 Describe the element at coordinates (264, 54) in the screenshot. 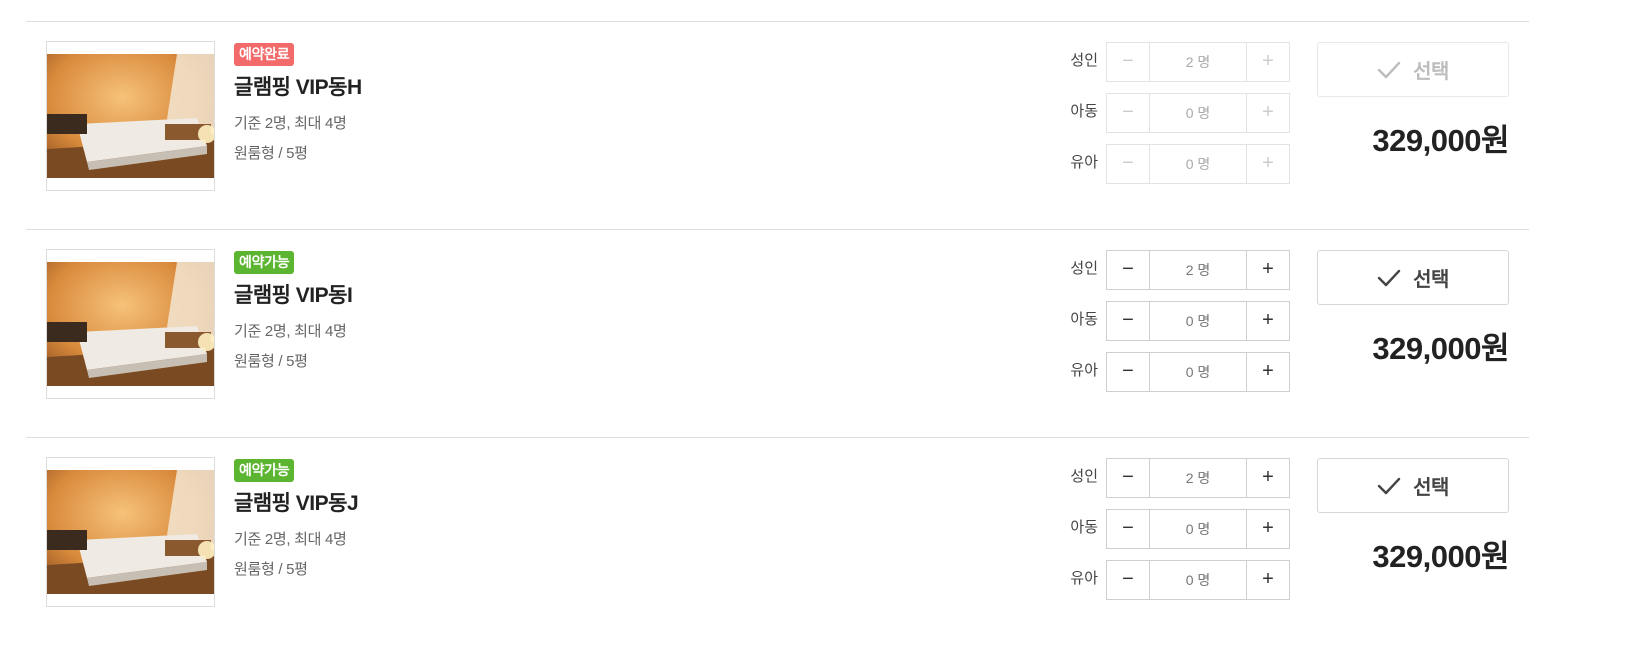

I see `status-badge: 예약완료` at that location.